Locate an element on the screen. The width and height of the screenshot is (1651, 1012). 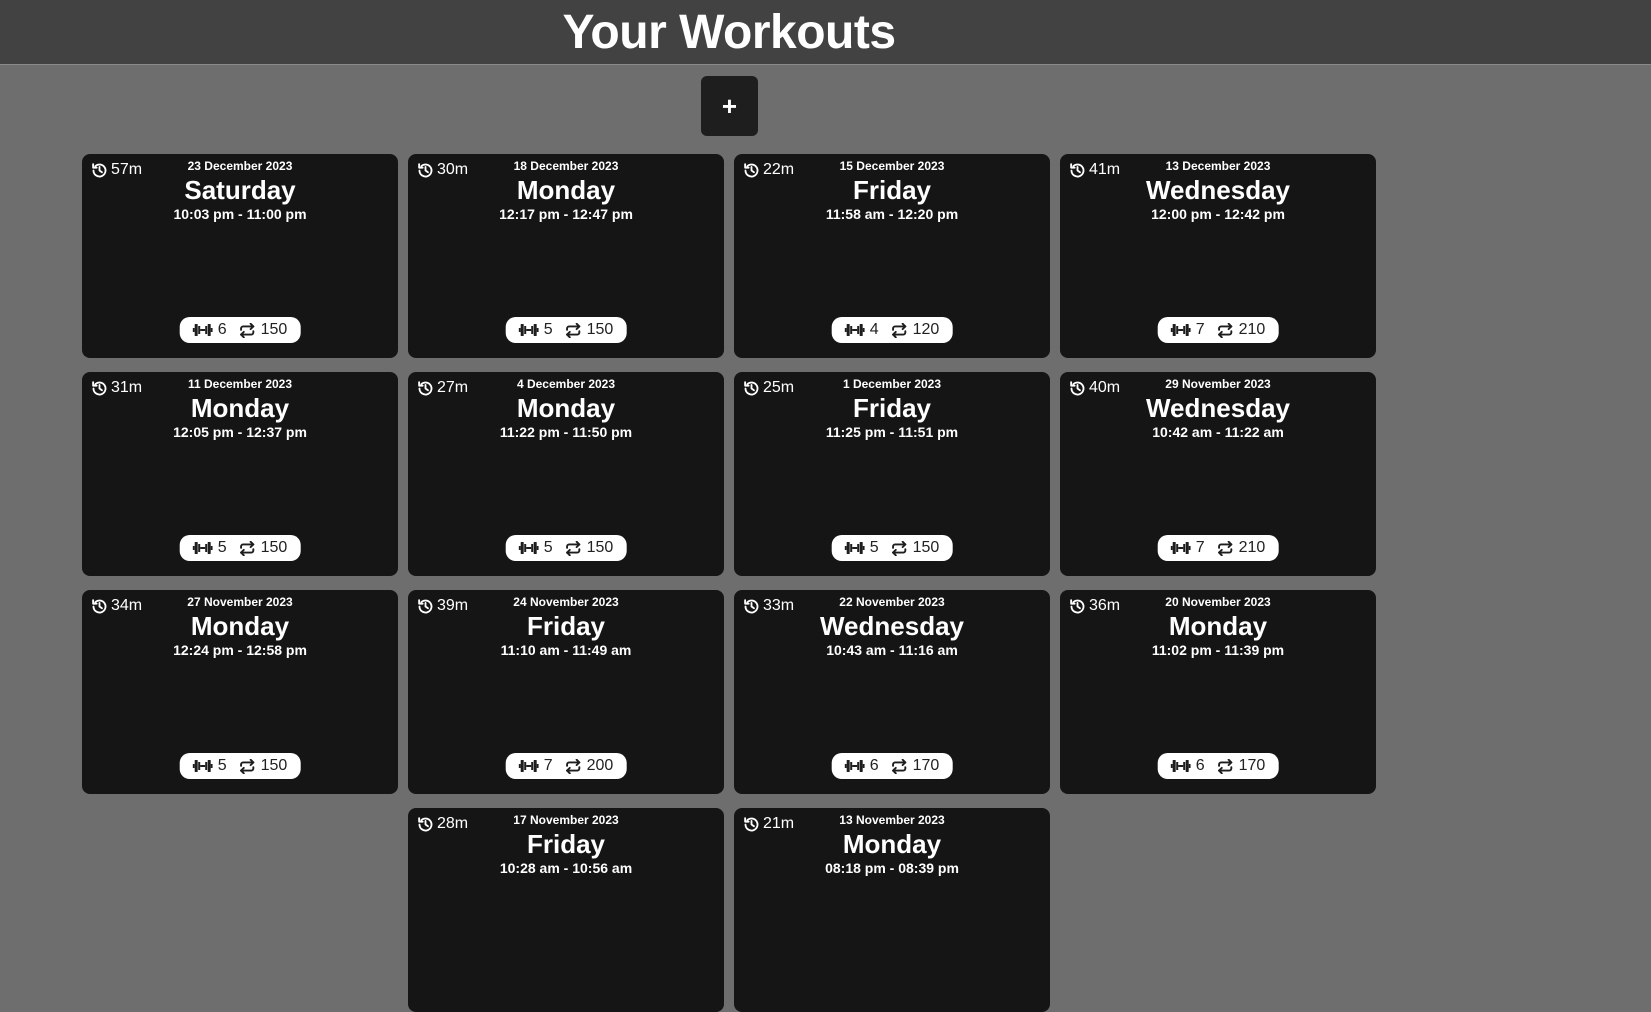
workout-time-range: 10:28 am - 10:56 am is located at coordinates (566, 868).